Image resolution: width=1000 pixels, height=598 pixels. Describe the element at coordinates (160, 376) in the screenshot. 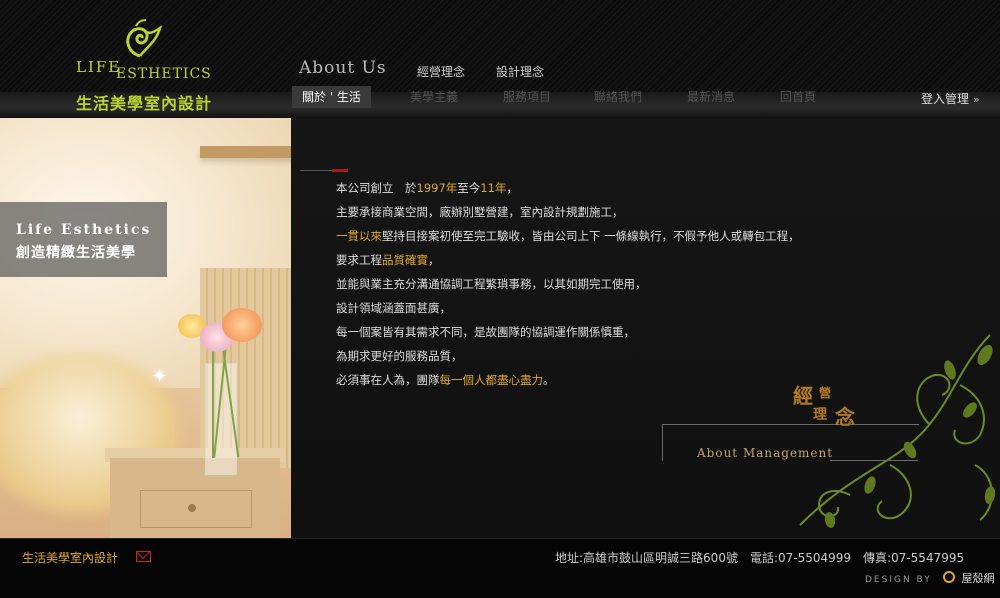

I see `sparkle-icon: ✦` at that location.